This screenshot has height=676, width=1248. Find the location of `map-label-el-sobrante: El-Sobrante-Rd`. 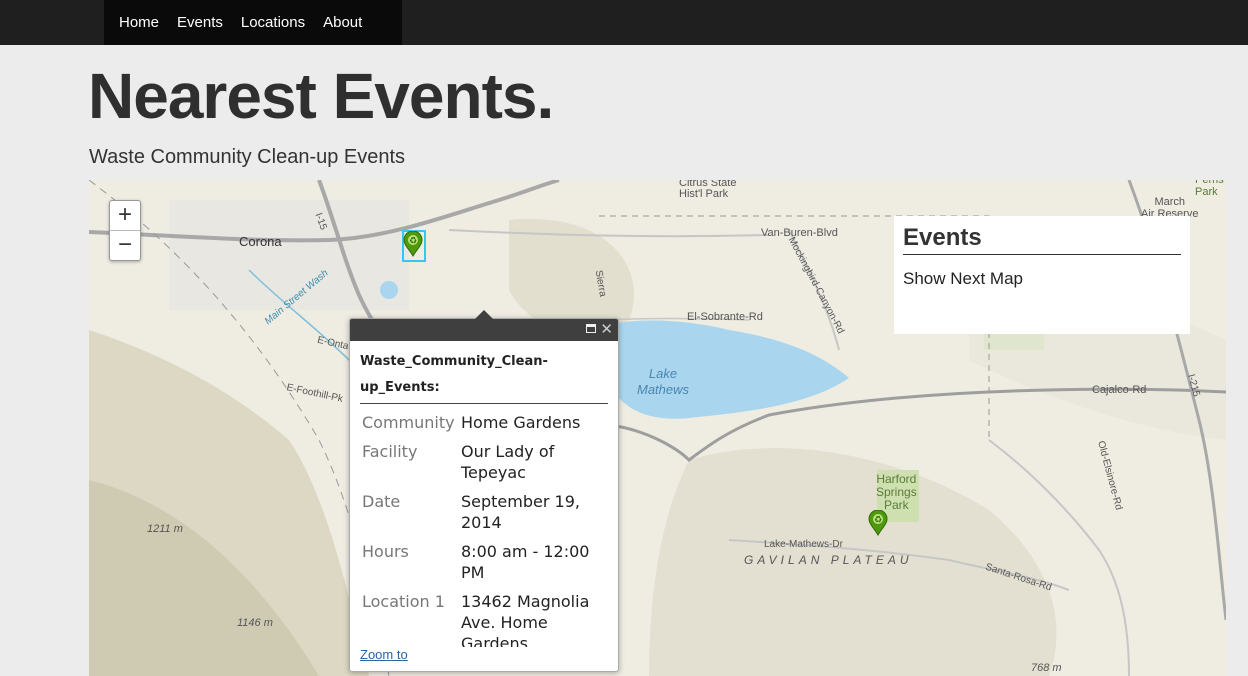

map-label-el-sobrante: El-Sobrante-Rd is located at coordinates (725, 317).